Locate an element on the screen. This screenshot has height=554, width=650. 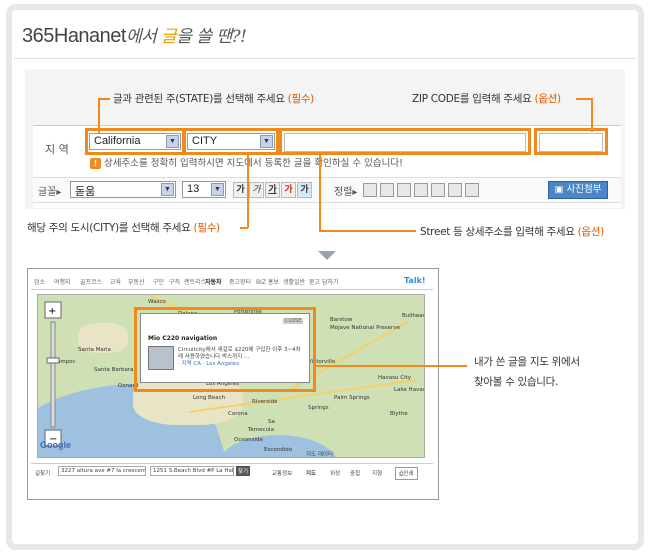
attach-photo-label: 사진첨부 is located at coordinates (584, 189).